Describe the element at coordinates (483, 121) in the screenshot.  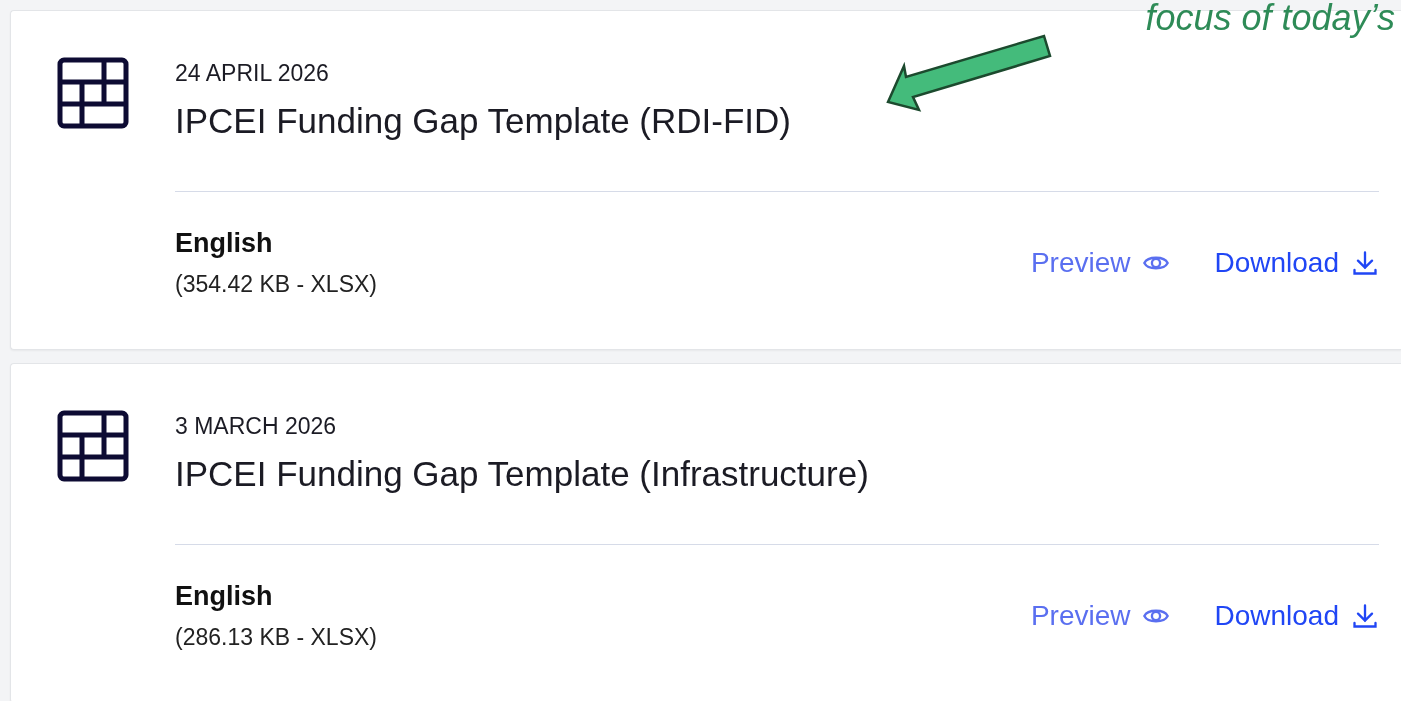
I see `document-title: IPCEI Funding Gap Template (RDI-FID)` at that location.